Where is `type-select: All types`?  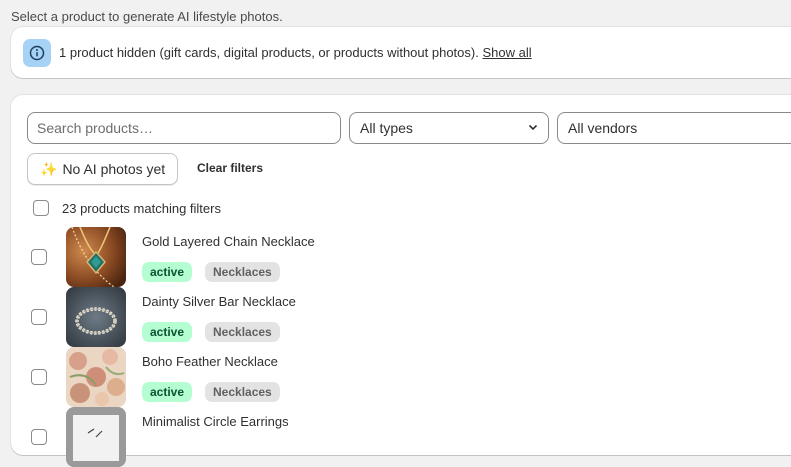 type-select: All types is located at coordinates (449, 128).